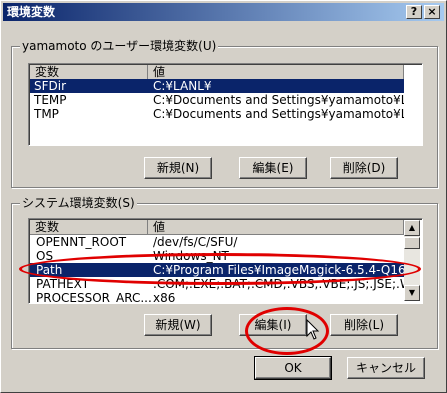  I want to click on vertical-scrollbar: ▲ ▼, so click(412, 260).